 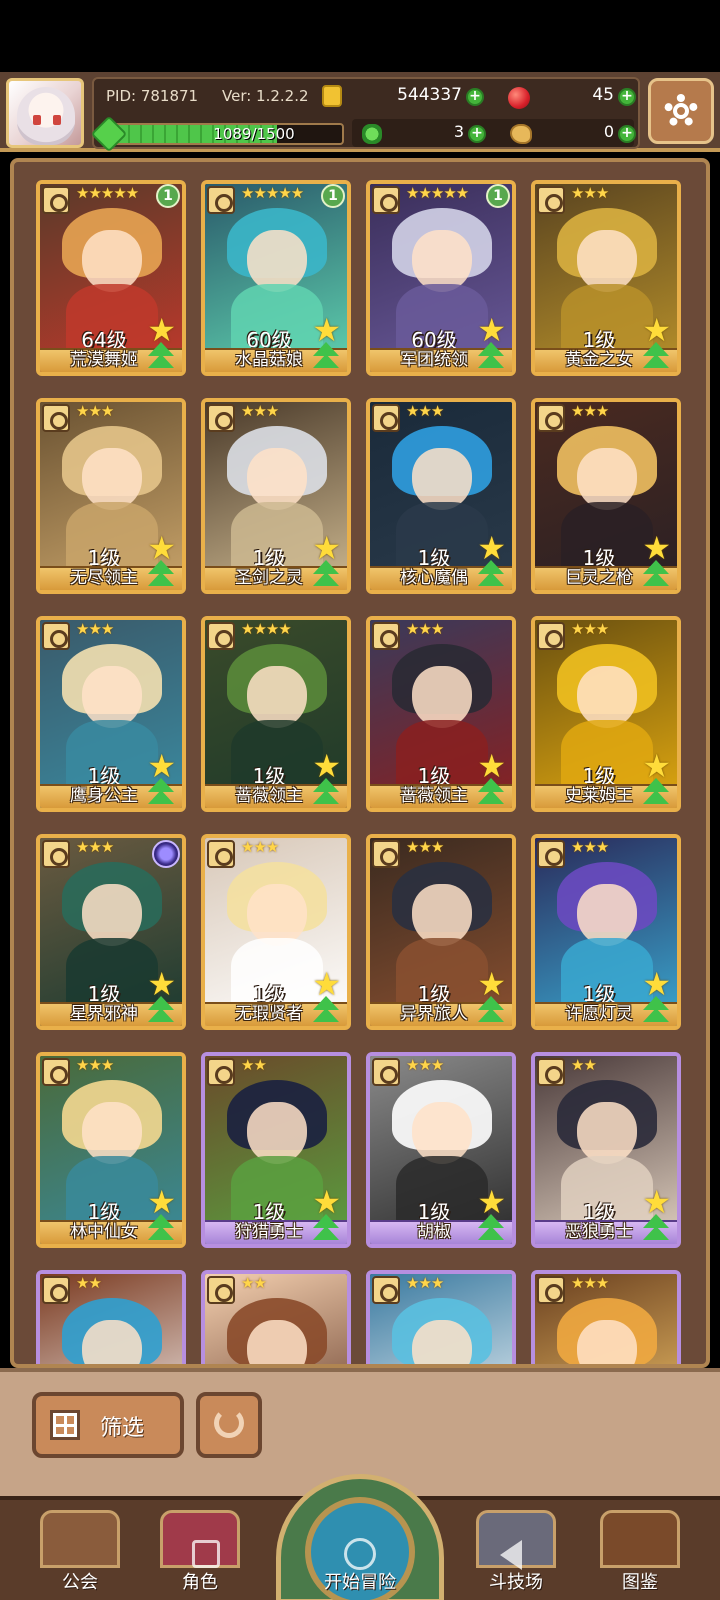 I want to click on book-icon, so click(x=640, y=1539).